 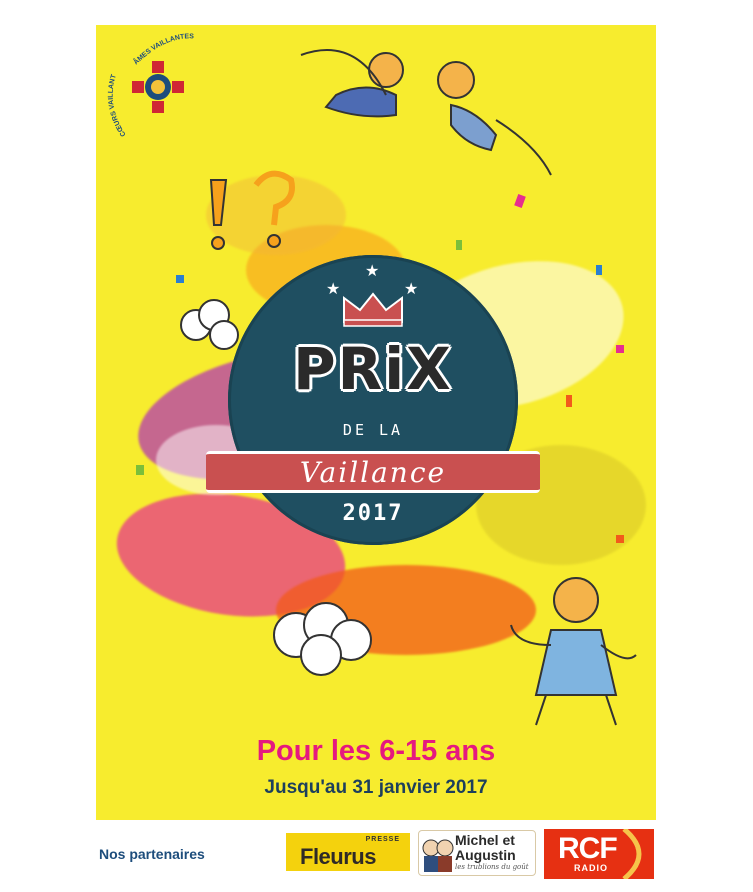 What do you see at coordinates (152, 854) in the screenshot?
I see `partners-label: Nos partenaires` at bounding box center [152, 854].